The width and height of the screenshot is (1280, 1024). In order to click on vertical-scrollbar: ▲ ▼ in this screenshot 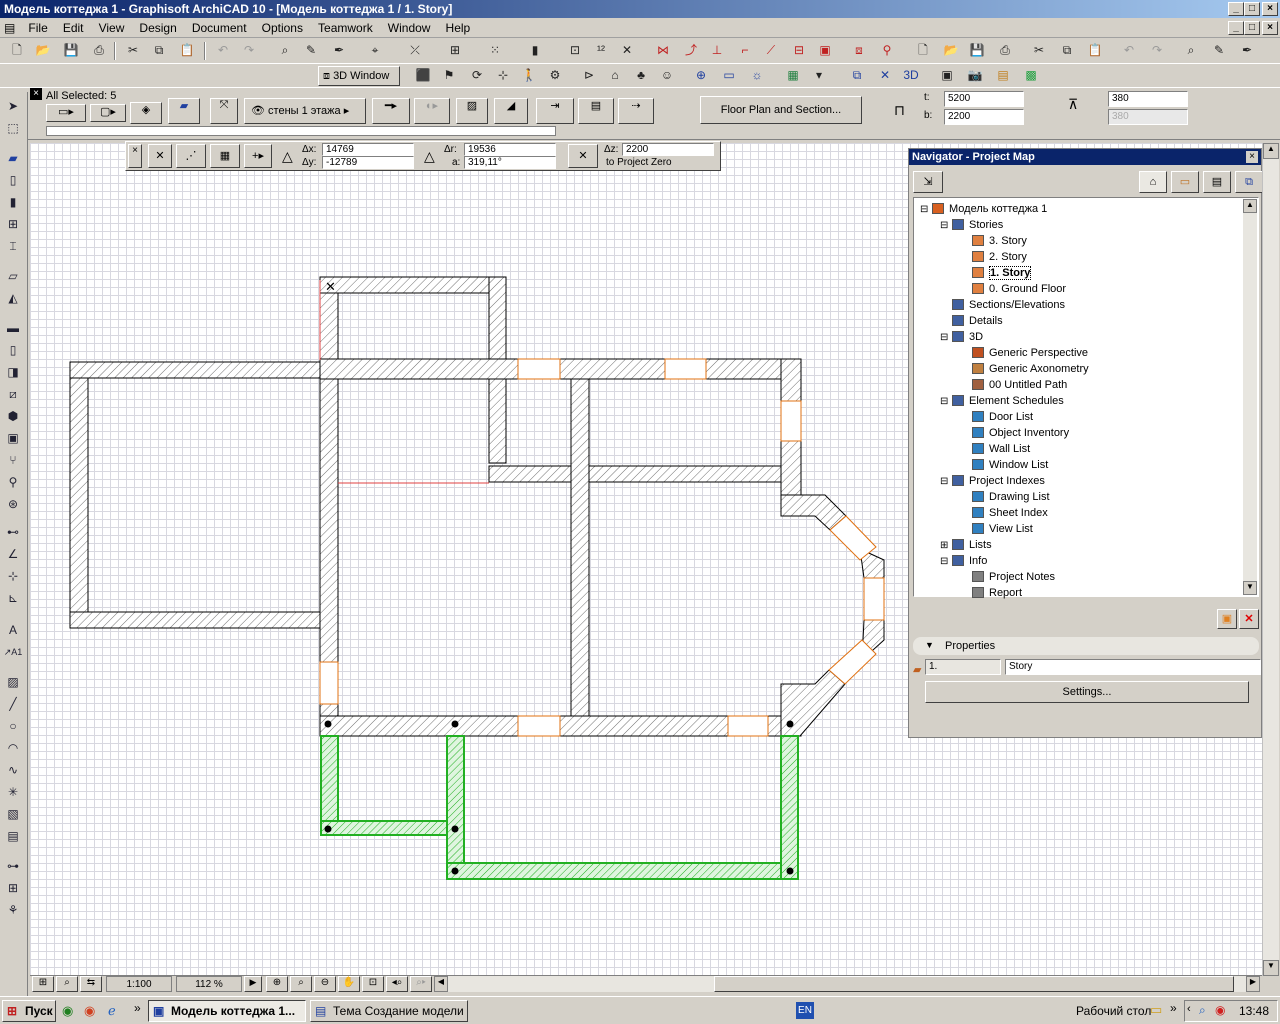, I will do `click(1270, 559)`.